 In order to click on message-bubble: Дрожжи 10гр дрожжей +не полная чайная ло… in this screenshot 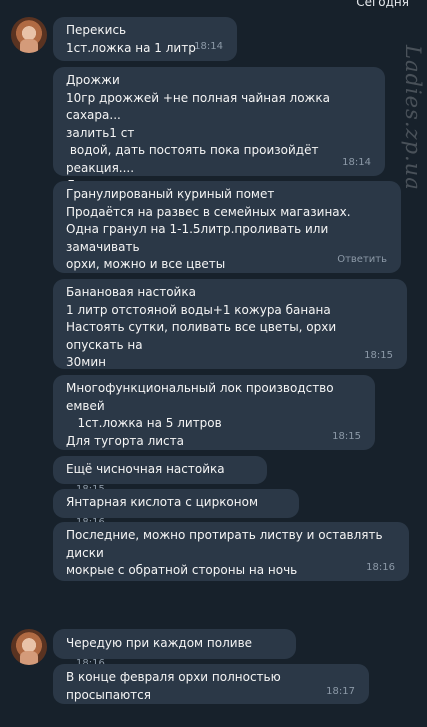, I will do `click(219, 129)`.